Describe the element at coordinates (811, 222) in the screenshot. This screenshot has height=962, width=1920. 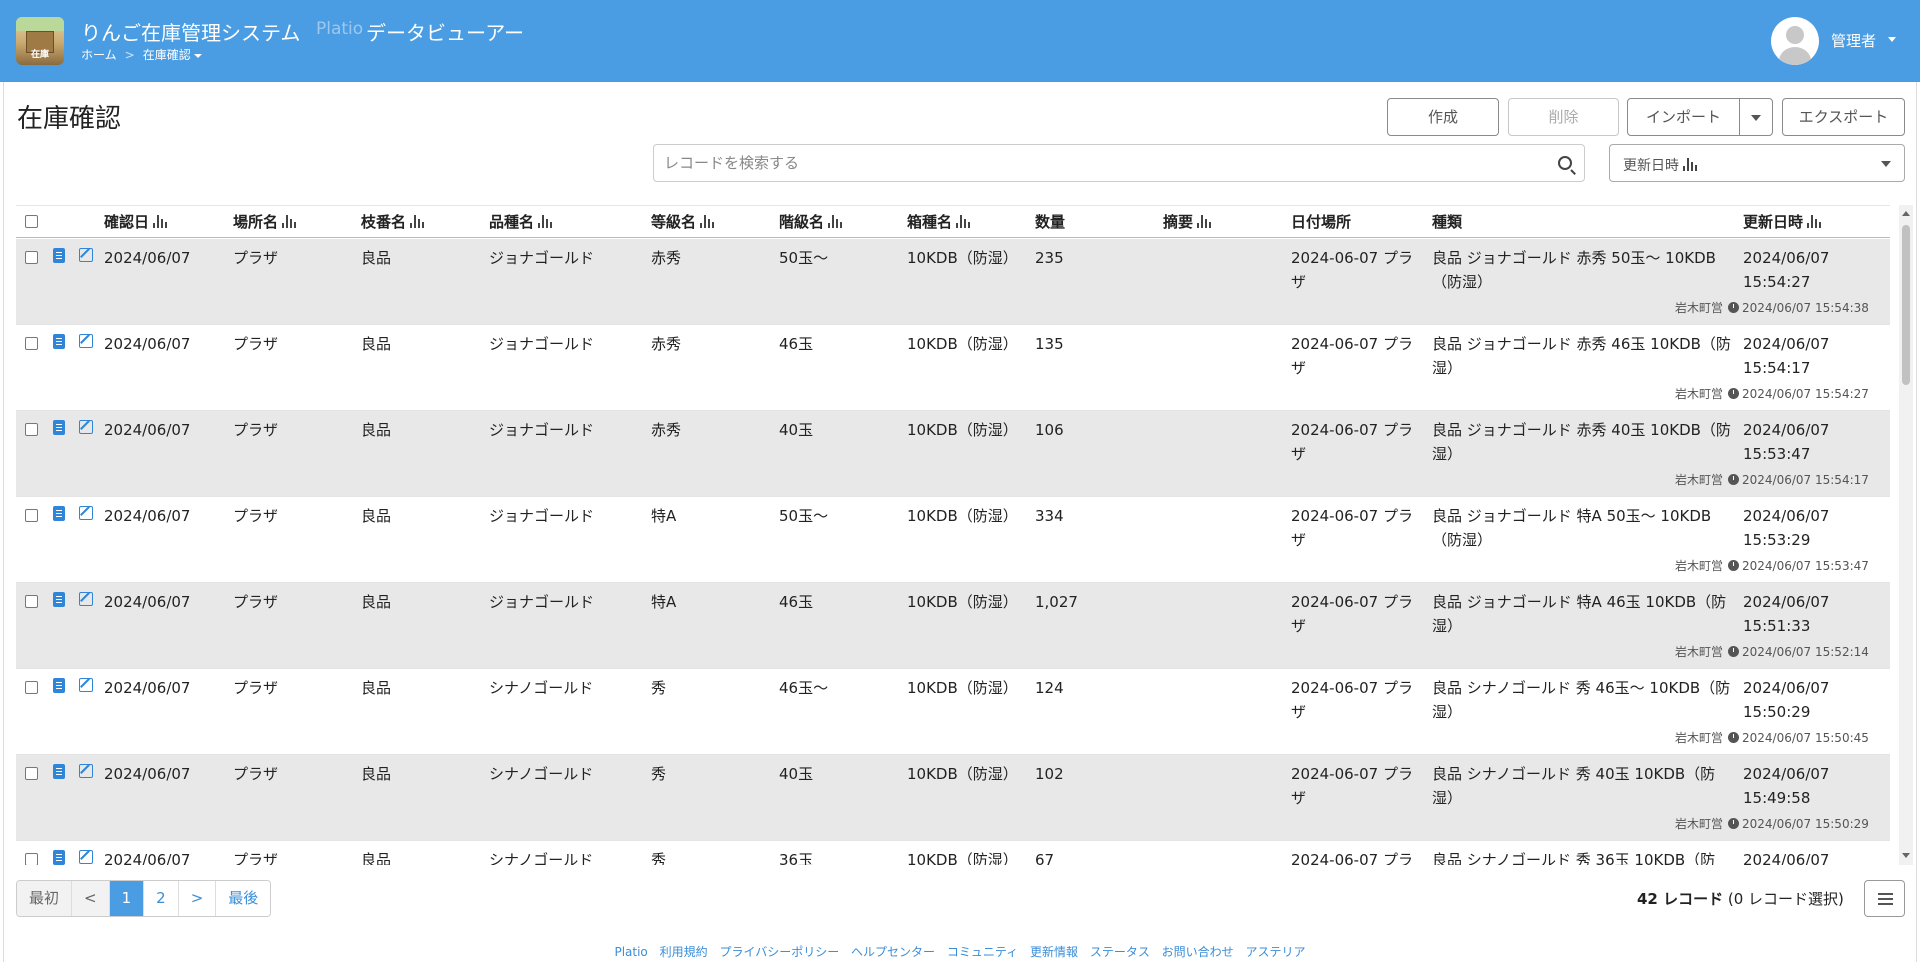
I see `column-header: 階級名` at that location.